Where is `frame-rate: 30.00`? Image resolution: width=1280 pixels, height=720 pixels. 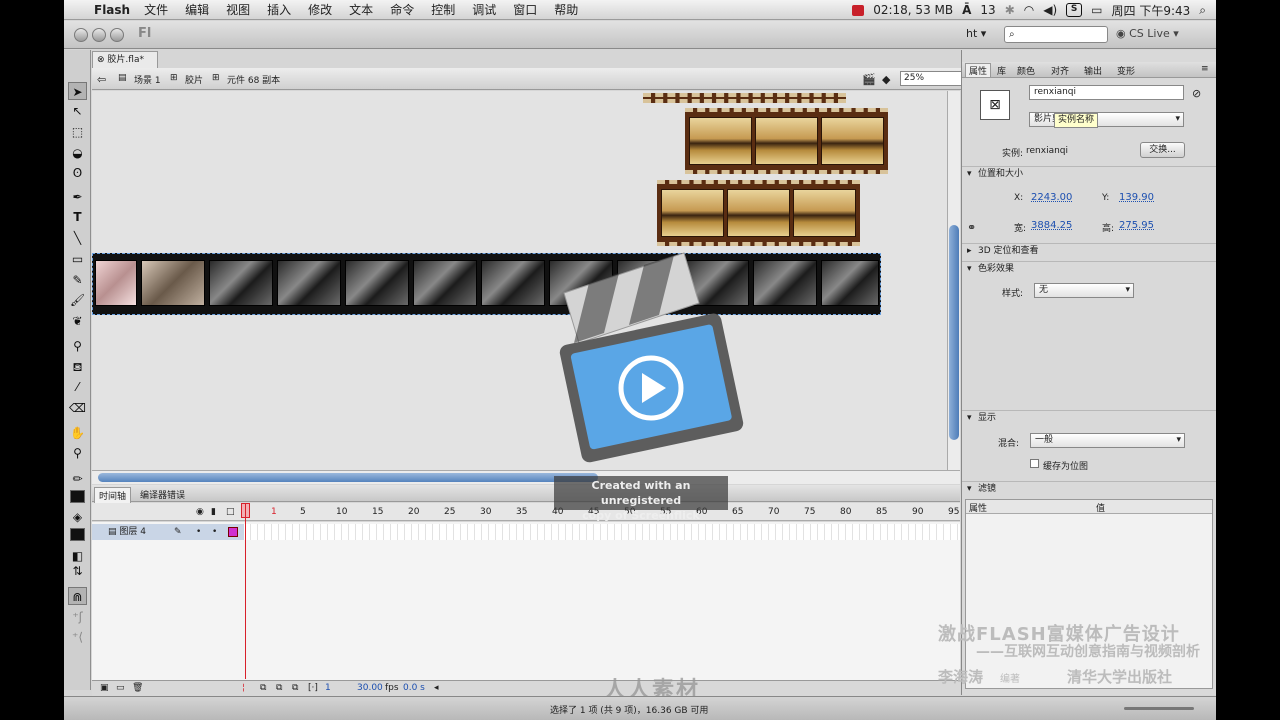 frame-rate: 30.00 is located at coordinates (370, 688).